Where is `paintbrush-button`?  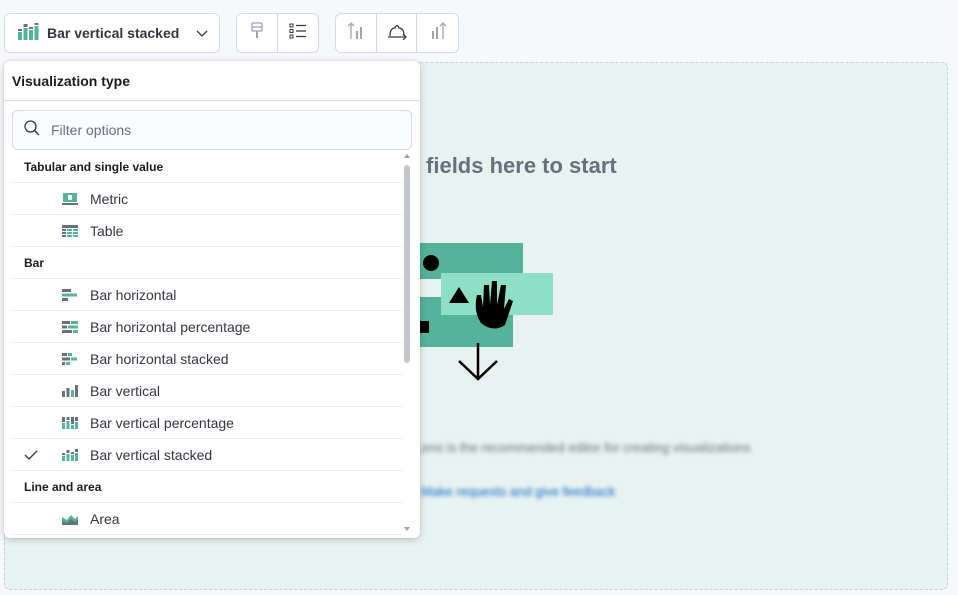
paintbrush-button is located at coordinates (257, 33).